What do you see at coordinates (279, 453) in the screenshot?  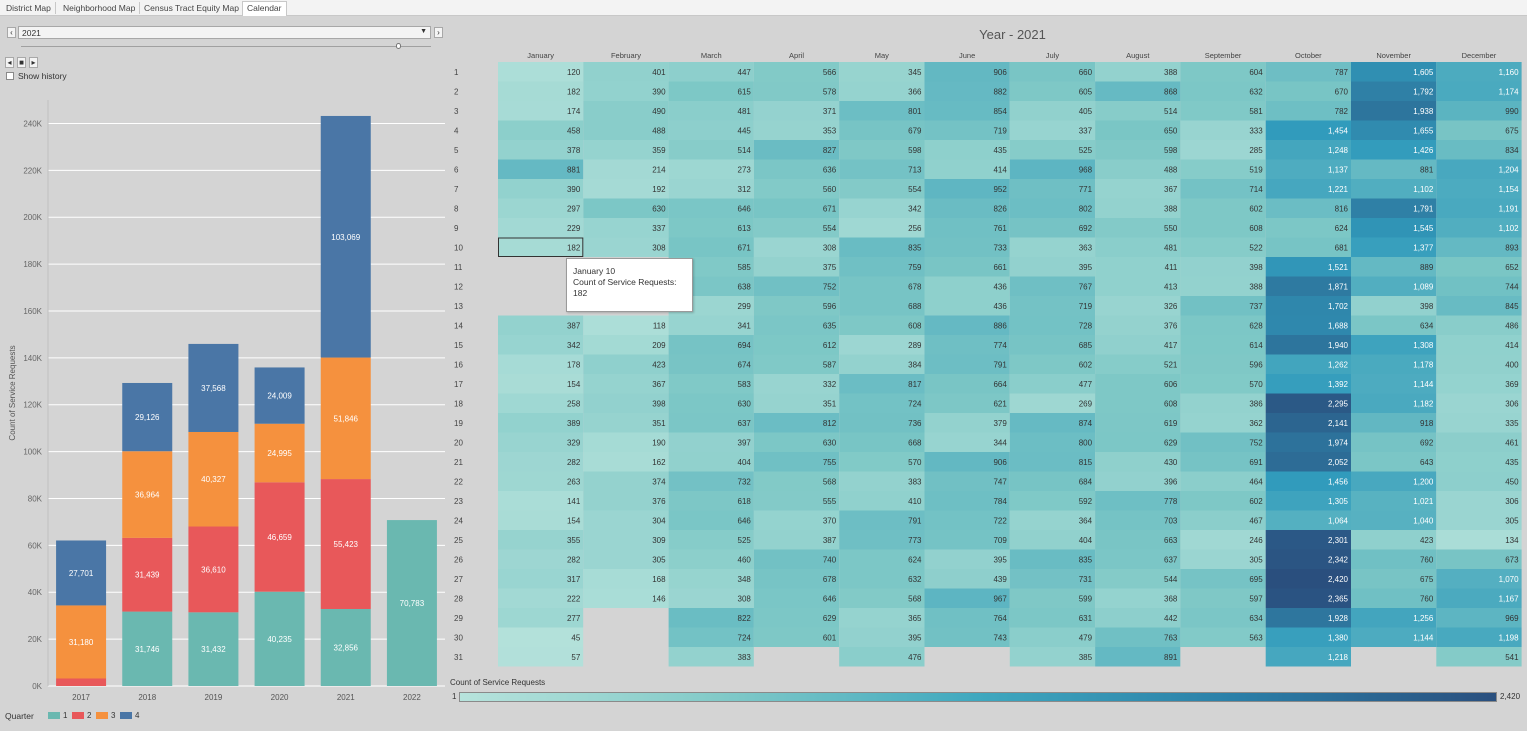 I see `bar-data-label: 24,995` at bounding box center [279, 453].